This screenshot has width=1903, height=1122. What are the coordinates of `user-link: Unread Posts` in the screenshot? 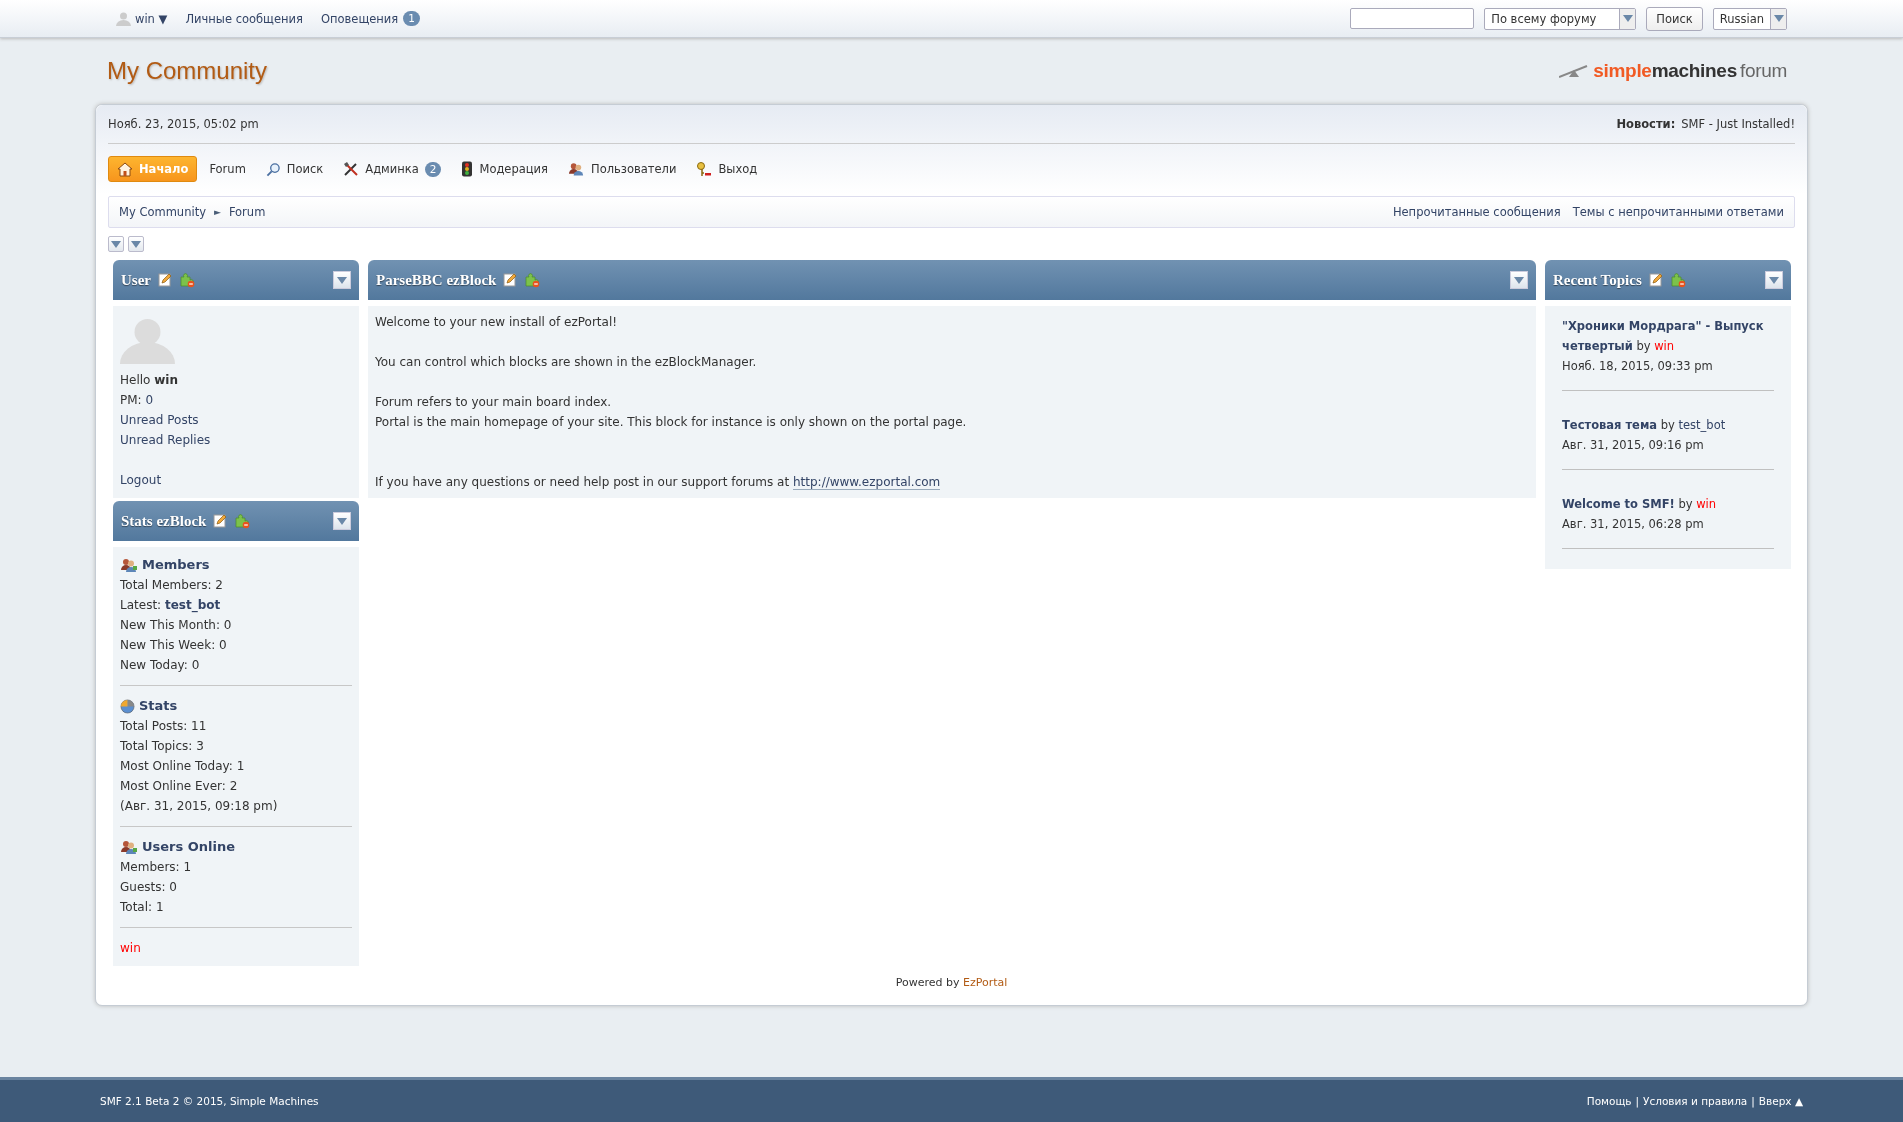 It's located at (159, 420).